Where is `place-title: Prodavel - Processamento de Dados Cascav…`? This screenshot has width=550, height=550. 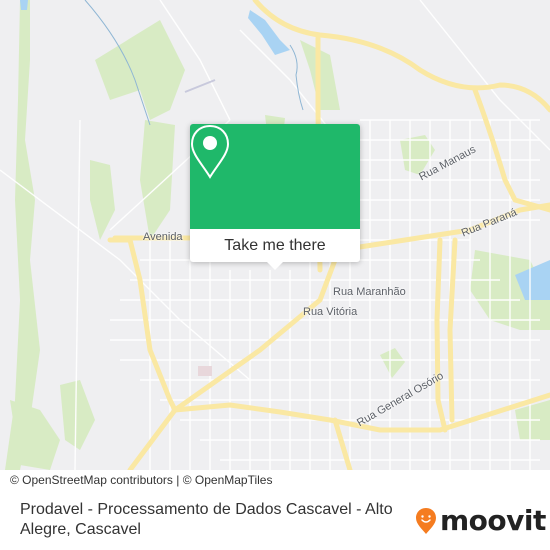
place-title: Prodavel - Processamento de Dados Cascav… is located at coordinates (206, 519).